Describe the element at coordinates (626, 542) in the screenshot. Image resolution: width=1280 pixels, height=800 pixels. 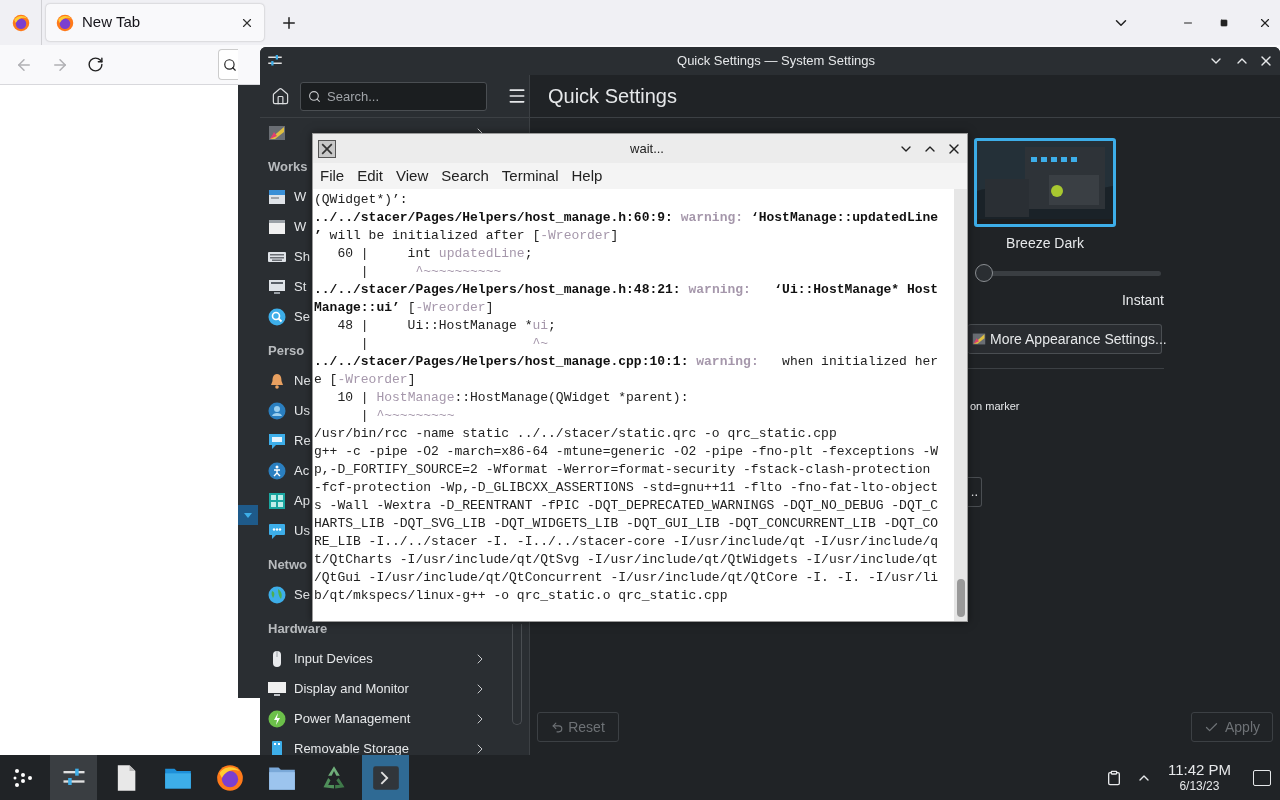
I see `terminal-line: RE_LIB -I../../stacer -I. -I../../stacer-core -I/usr/include/qt -I/usr/include/q` at that location.